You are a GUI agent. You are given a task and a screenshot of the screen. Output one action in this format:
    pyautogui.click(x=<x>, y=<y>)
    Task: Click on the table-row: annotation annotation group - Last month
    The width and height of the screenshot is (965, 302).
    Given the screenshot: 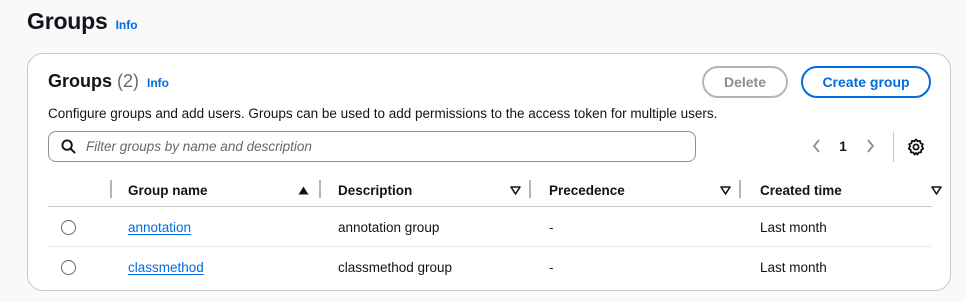 What is the action you would take?
    pyautogui.click(x=490, y=227)
    